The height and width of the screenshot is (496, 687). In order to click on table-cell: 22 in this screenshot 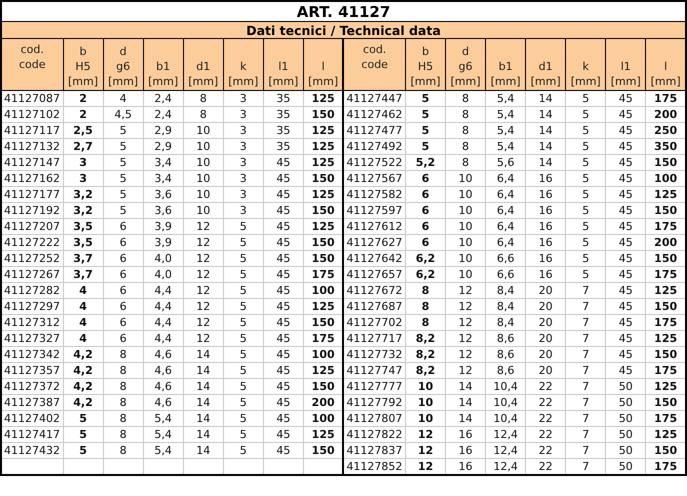, I will do `click(546, 450)`.